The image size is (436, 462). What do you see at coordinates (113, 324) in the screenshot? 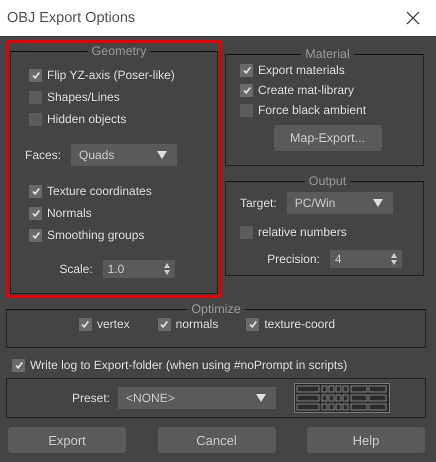
I see `checkbox-label: vertex` at bounding box center [113, 324].